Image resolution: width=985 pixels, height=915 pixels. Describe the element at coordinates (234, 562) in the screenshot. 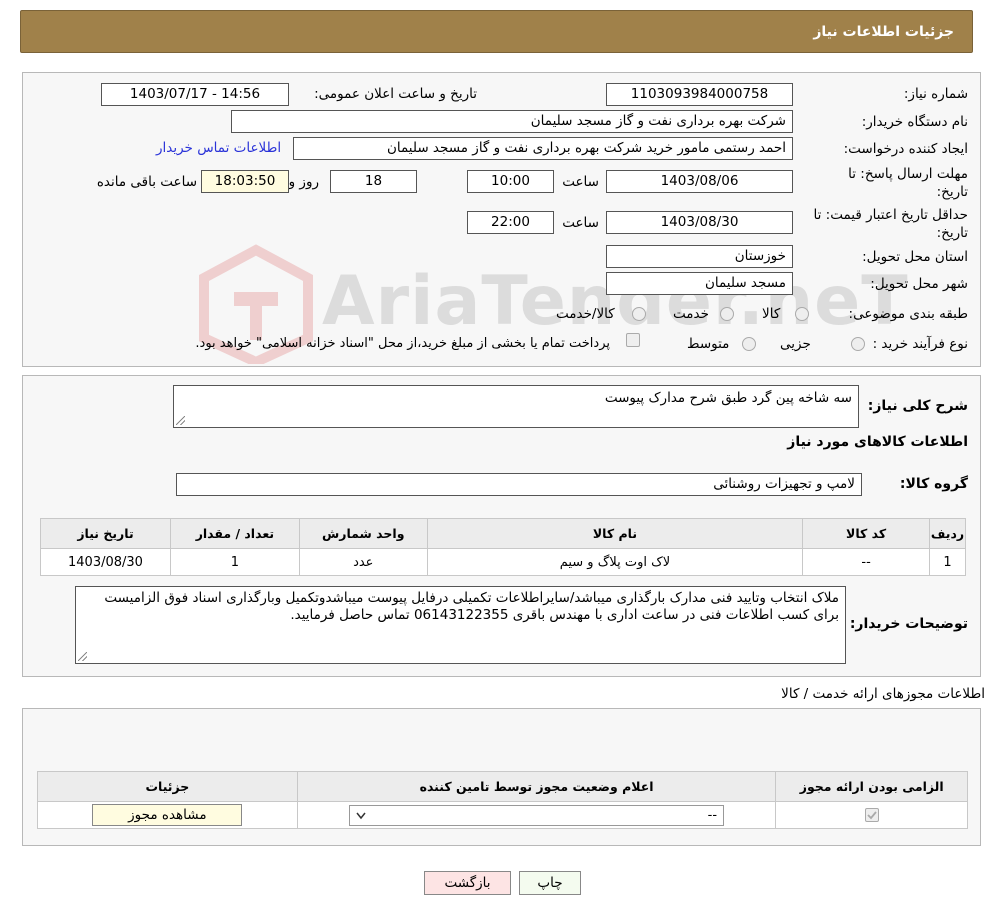

I see `cell-qty: 1` at that location.